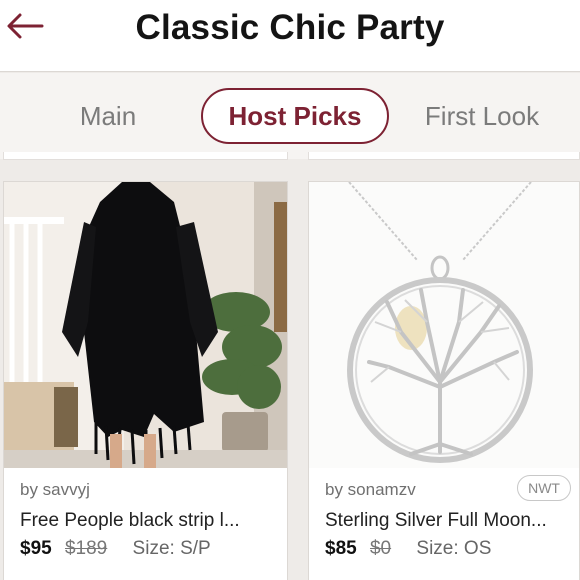 The height and width of the screenshot is (580, 580). Describe the element at coordinates (86, 548) in the screenshot. I see `original-price: $189` at that location.